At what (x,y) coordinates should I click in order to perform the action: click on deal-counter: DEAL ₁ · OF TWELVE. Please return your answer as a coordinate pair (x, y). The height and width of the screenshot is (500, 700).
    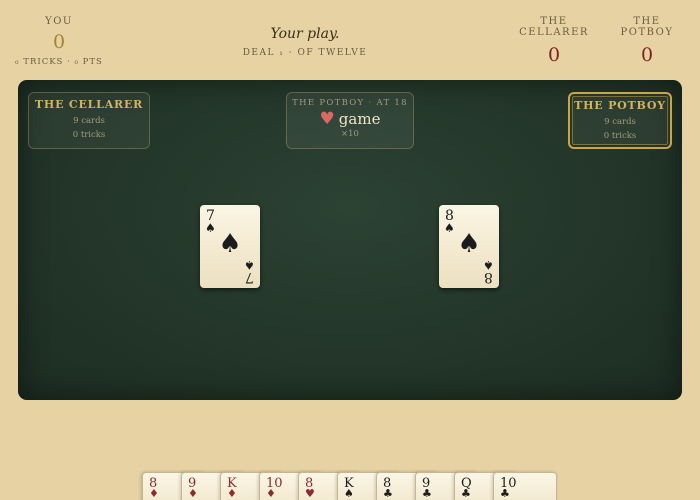
    Looking at the image, I should click on (305, 53).